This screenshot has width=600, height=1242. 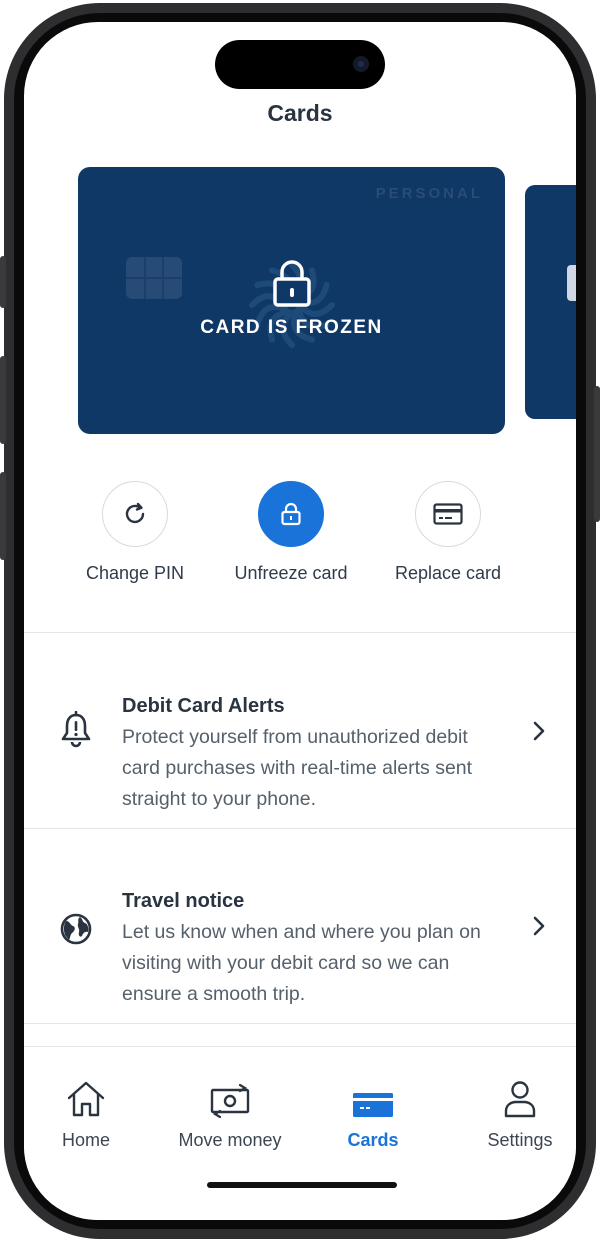 I want to click on tab-move-money: Move money, so click(x=230, y=1113).